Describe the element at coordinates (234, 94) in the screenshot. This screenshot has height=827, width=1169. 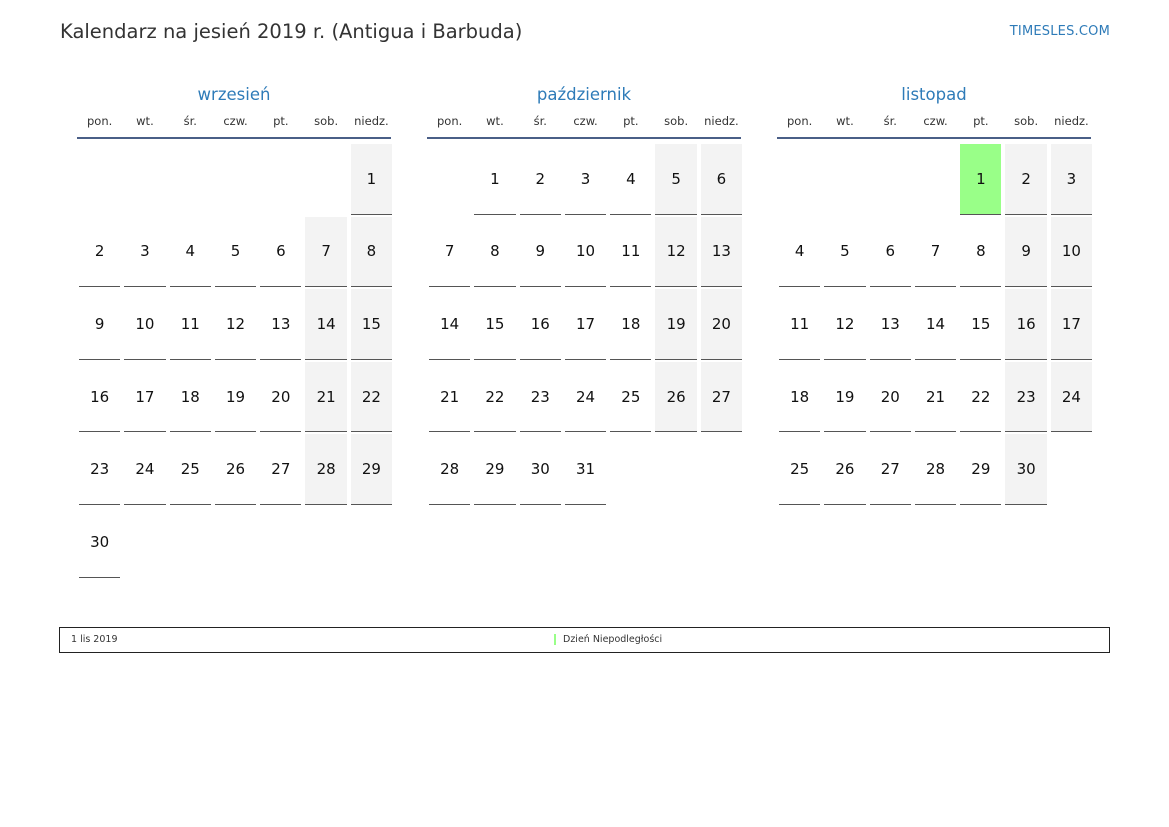
I see `month-name: wrzesień` at that location.